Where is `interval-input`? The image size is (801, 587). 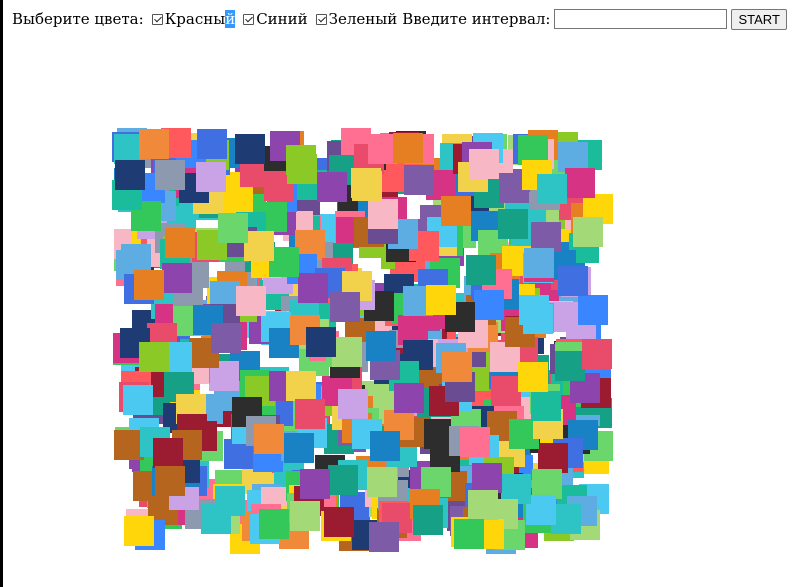
interval-input is located at coordinates (641, 19).